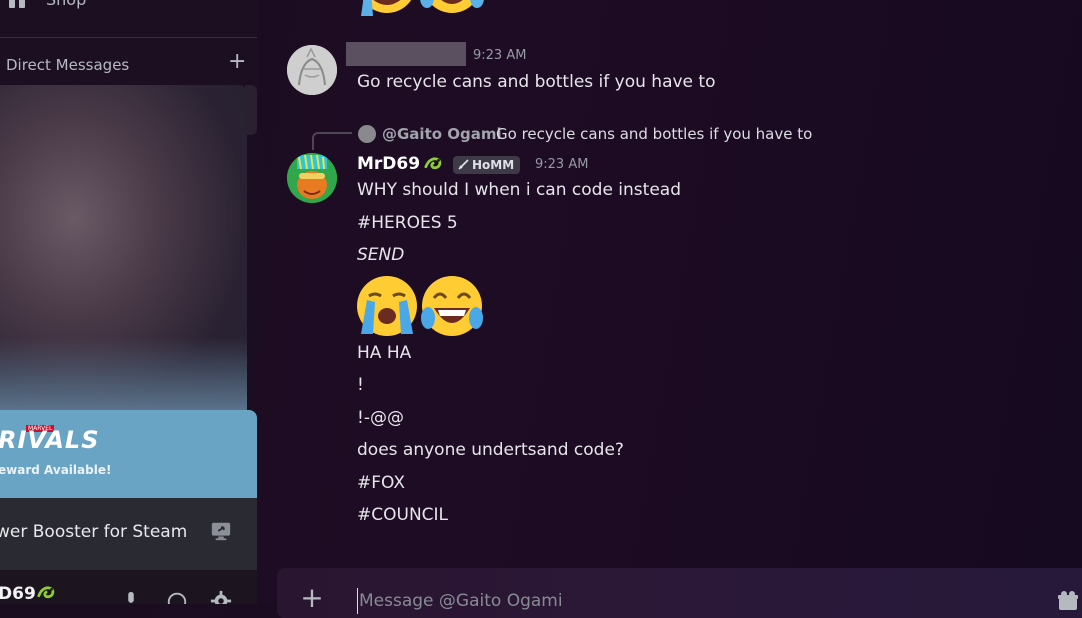  I want to click on dm-header: Direct Messages, so click(68, 65).